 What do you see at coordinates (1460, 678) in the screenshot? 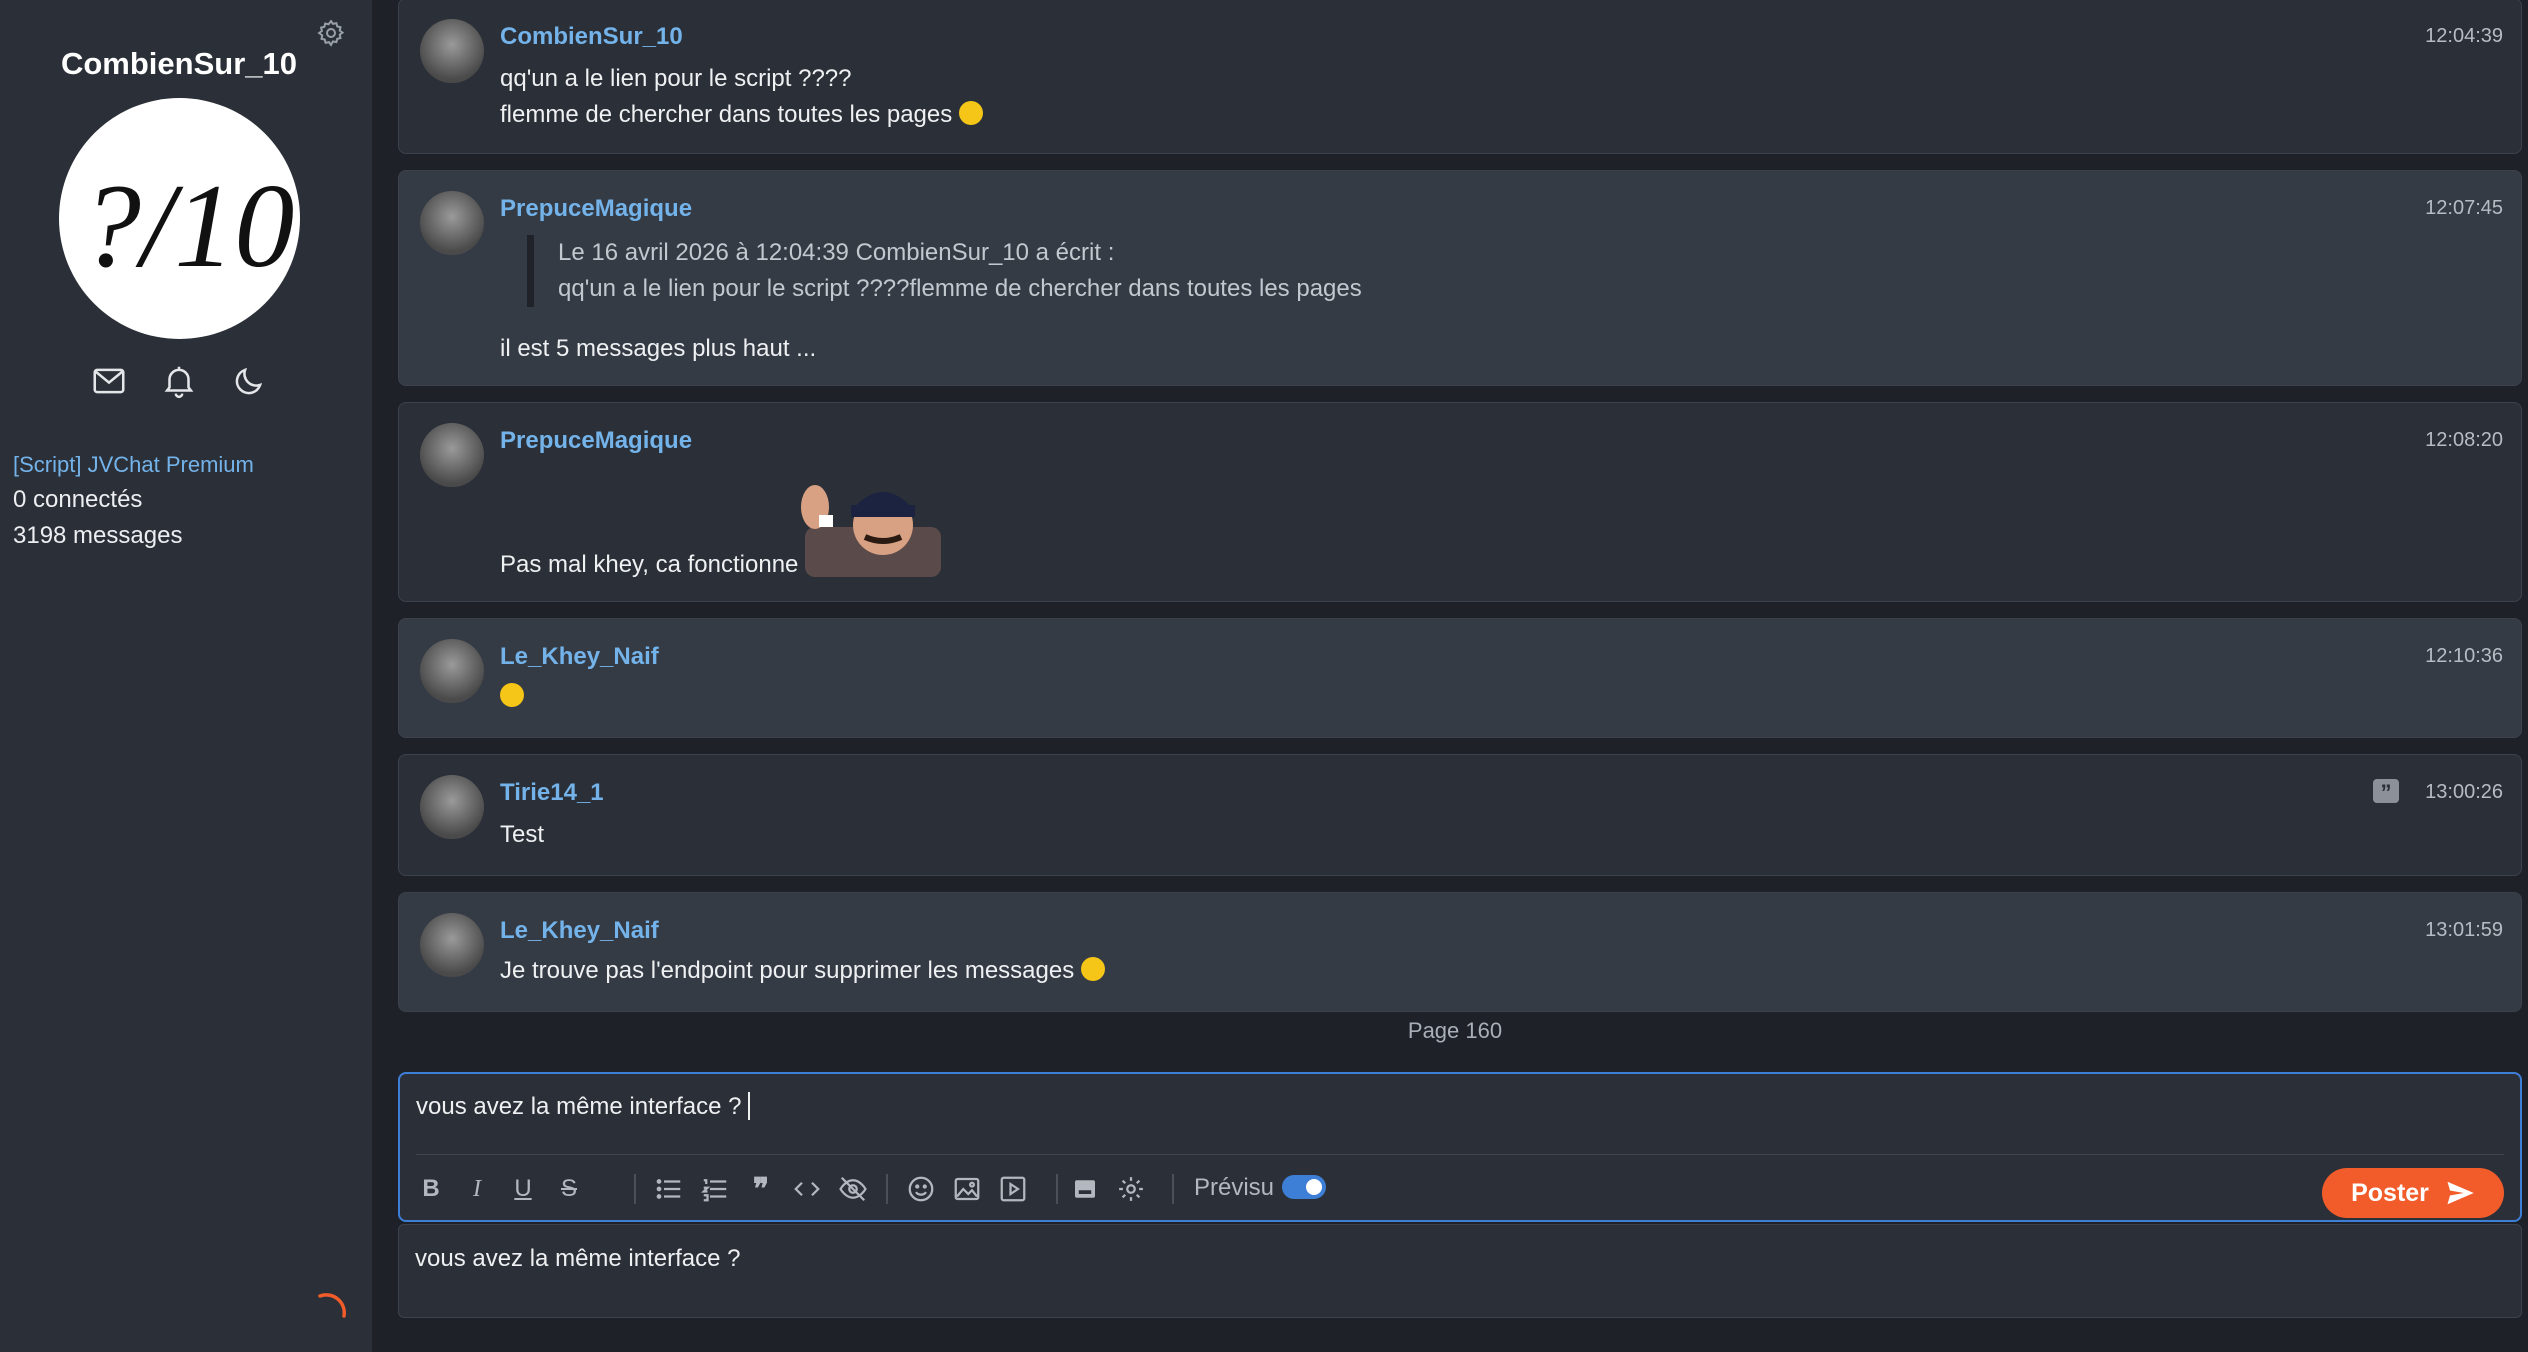
I see `message-item: Le_Khey_Naif 12:10:36` at bounding box center [1460, 678].